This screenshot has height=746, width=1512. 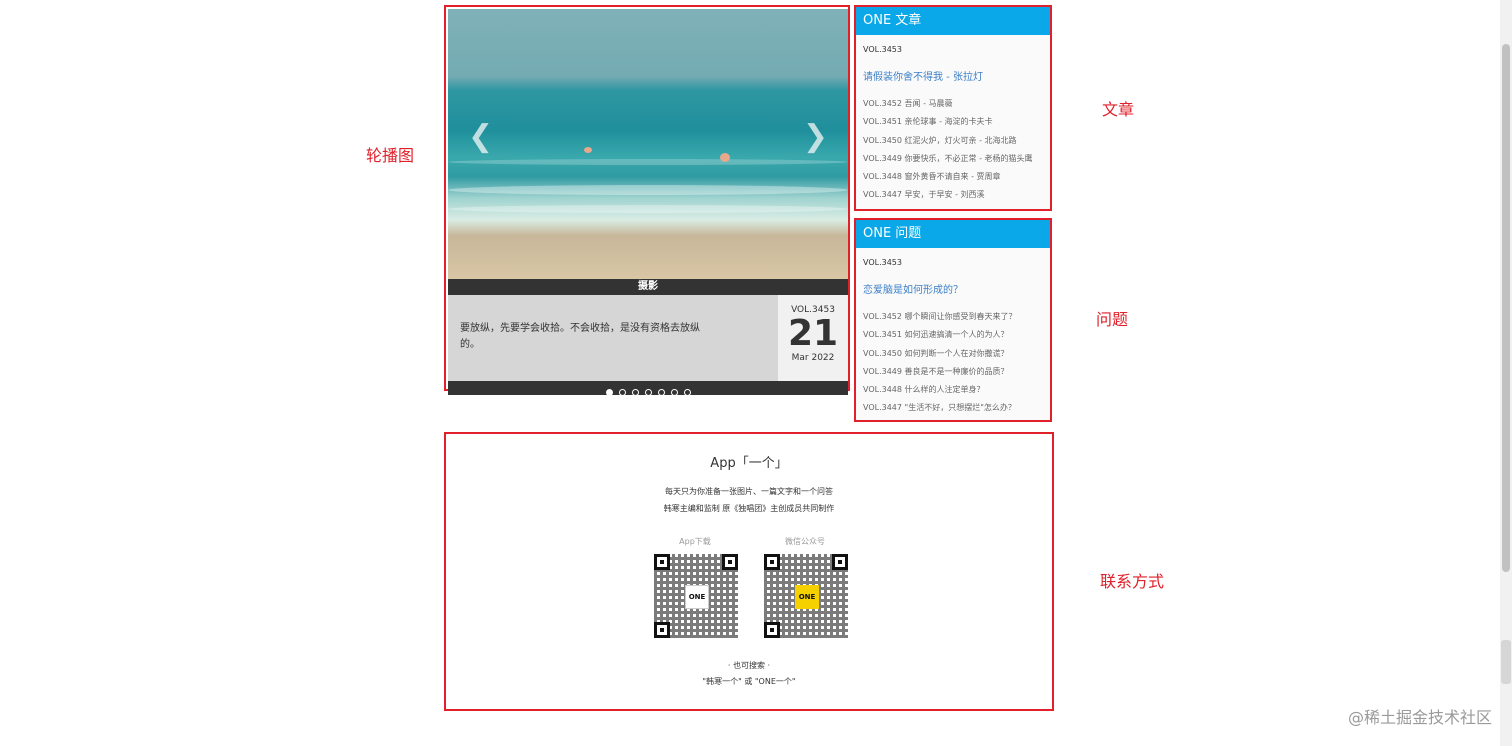 What do you see at coordinates (815, 136) in the screenshot?
I see `chevron-right-icon: ❯` at bounding box center [815, 136].